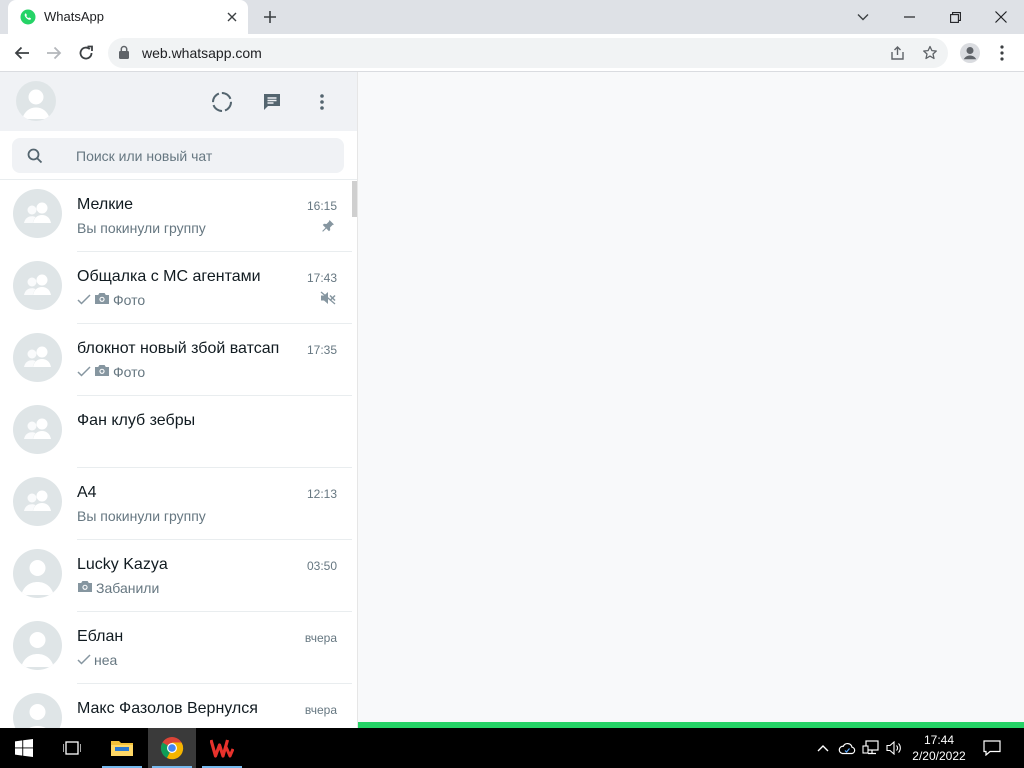  I want to click on chat-list-item: Мелкие 16:15 Вы покинули группу, so click(176, 216).